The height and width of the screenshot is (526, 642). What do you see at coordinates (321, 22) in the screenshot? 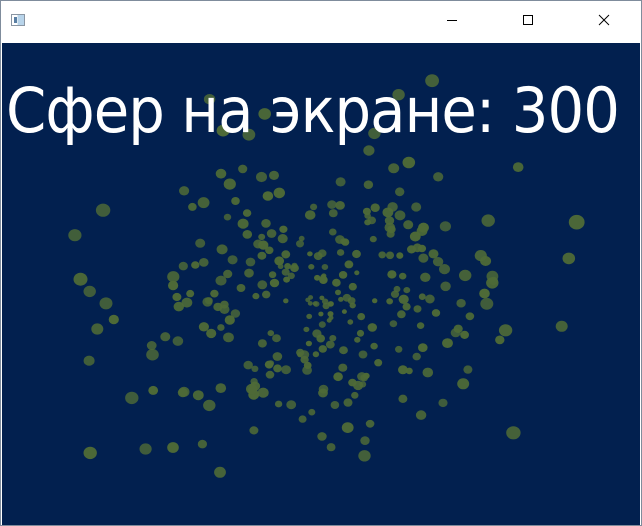
I see `title-bar` at bounding box center [321, 22].